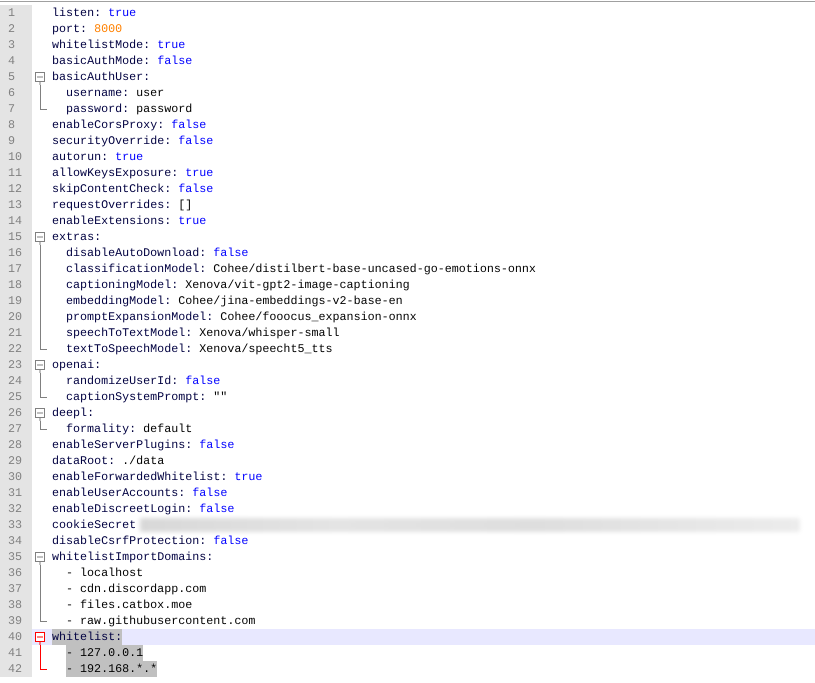  I want to click on yaml-key: classificationModel:, so click(136, 269).